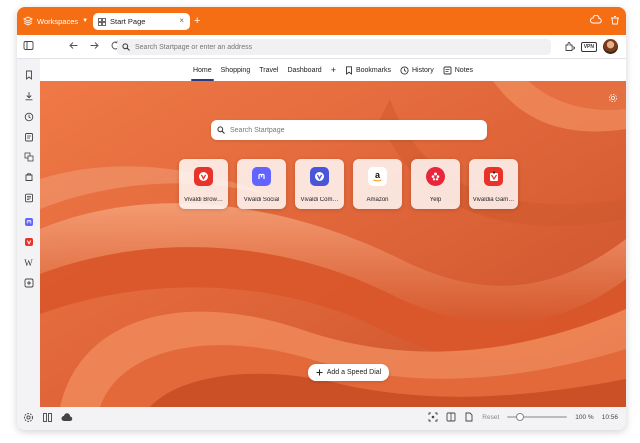 The height and width of the screenshot is (443, 640). I want to click on tab-travel-label: Travel, so click(269, 70).